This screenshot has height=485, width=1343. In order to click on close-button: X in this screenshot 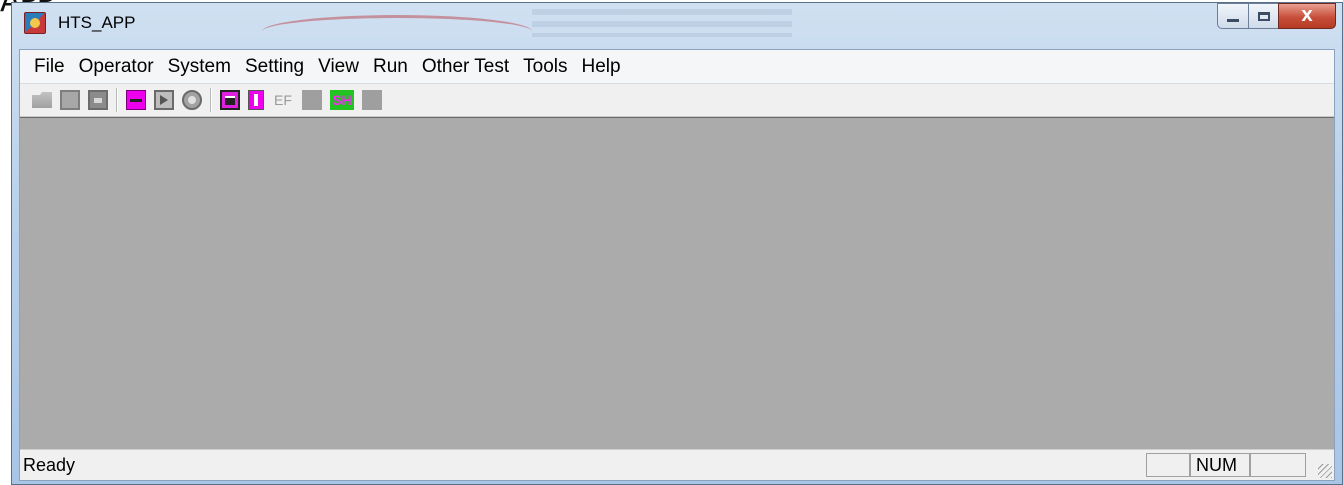, I will do `click(1307, 16)`.